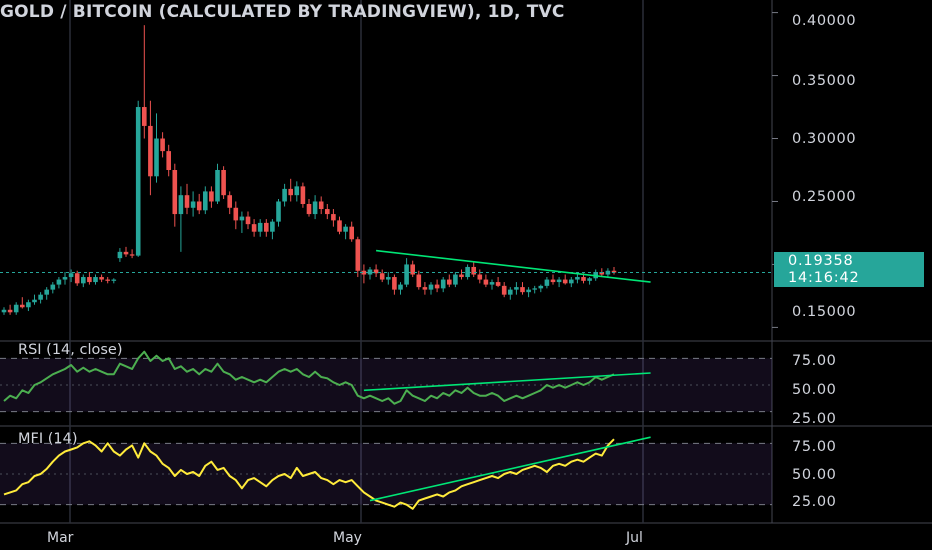  I want to click on rsi-label: RSI (14, close), so click(70, 350).